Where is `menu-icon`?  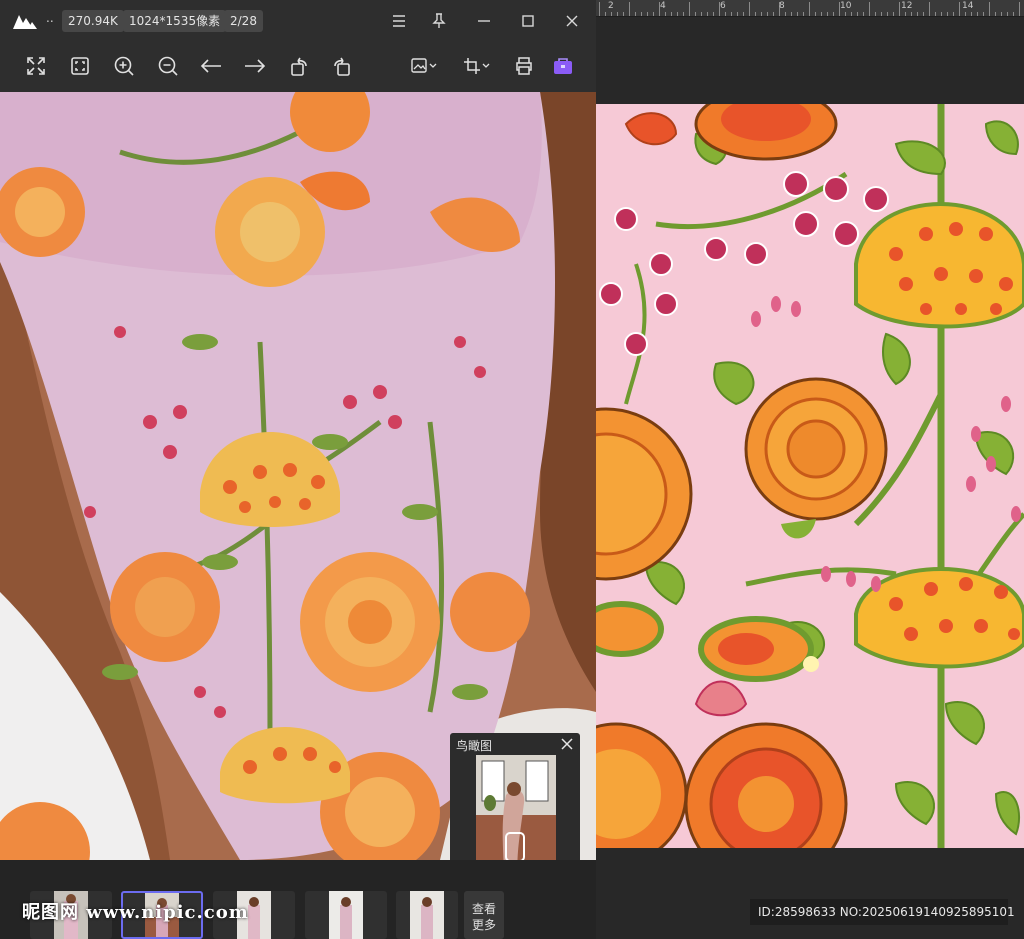 menu-icon is located at coordinates (399, 21).